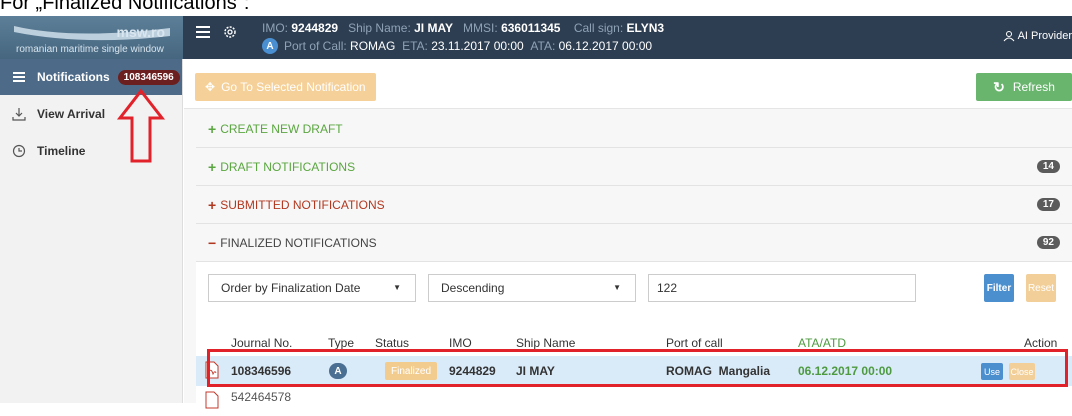 The image size is (1072, 416). What do you see at coordinates (532, 288) in the screenshot?
I see `sort-direction-select: Descending ▼` at bounding box center [532, 288].